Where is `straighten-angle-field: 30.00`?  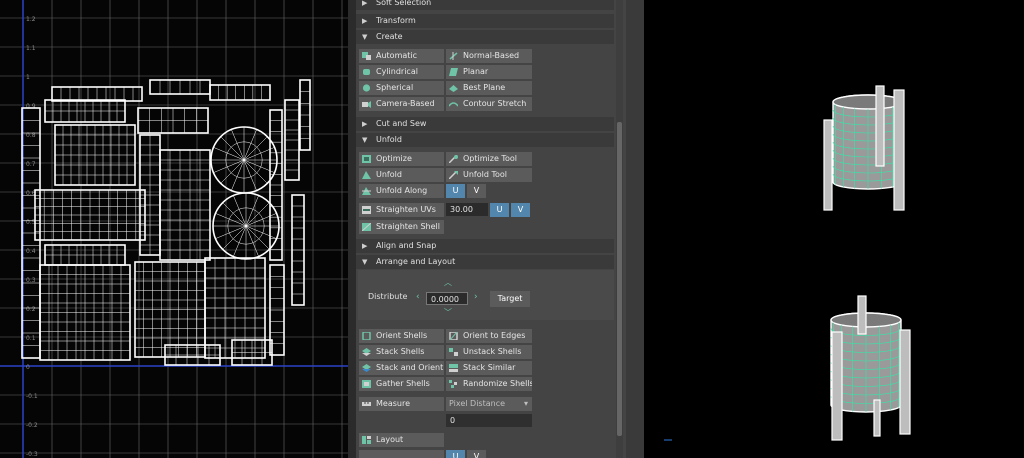
straighten-angle-field: 30.00 is located at coordinates (467, 209).